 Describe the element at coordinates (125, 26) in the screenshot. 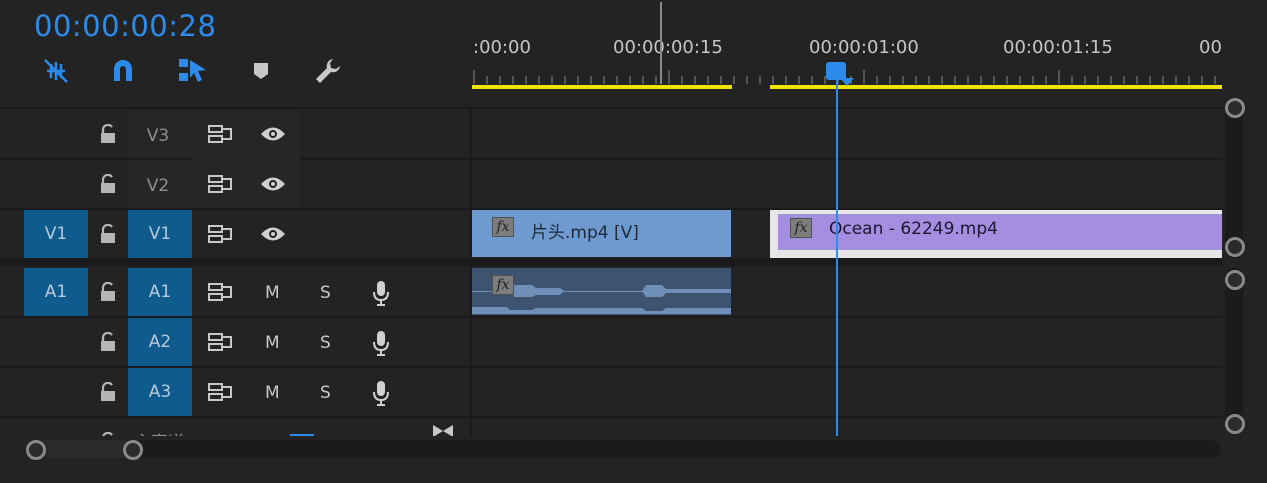

I see `timecode-display: 00:00:00:28` at that location.